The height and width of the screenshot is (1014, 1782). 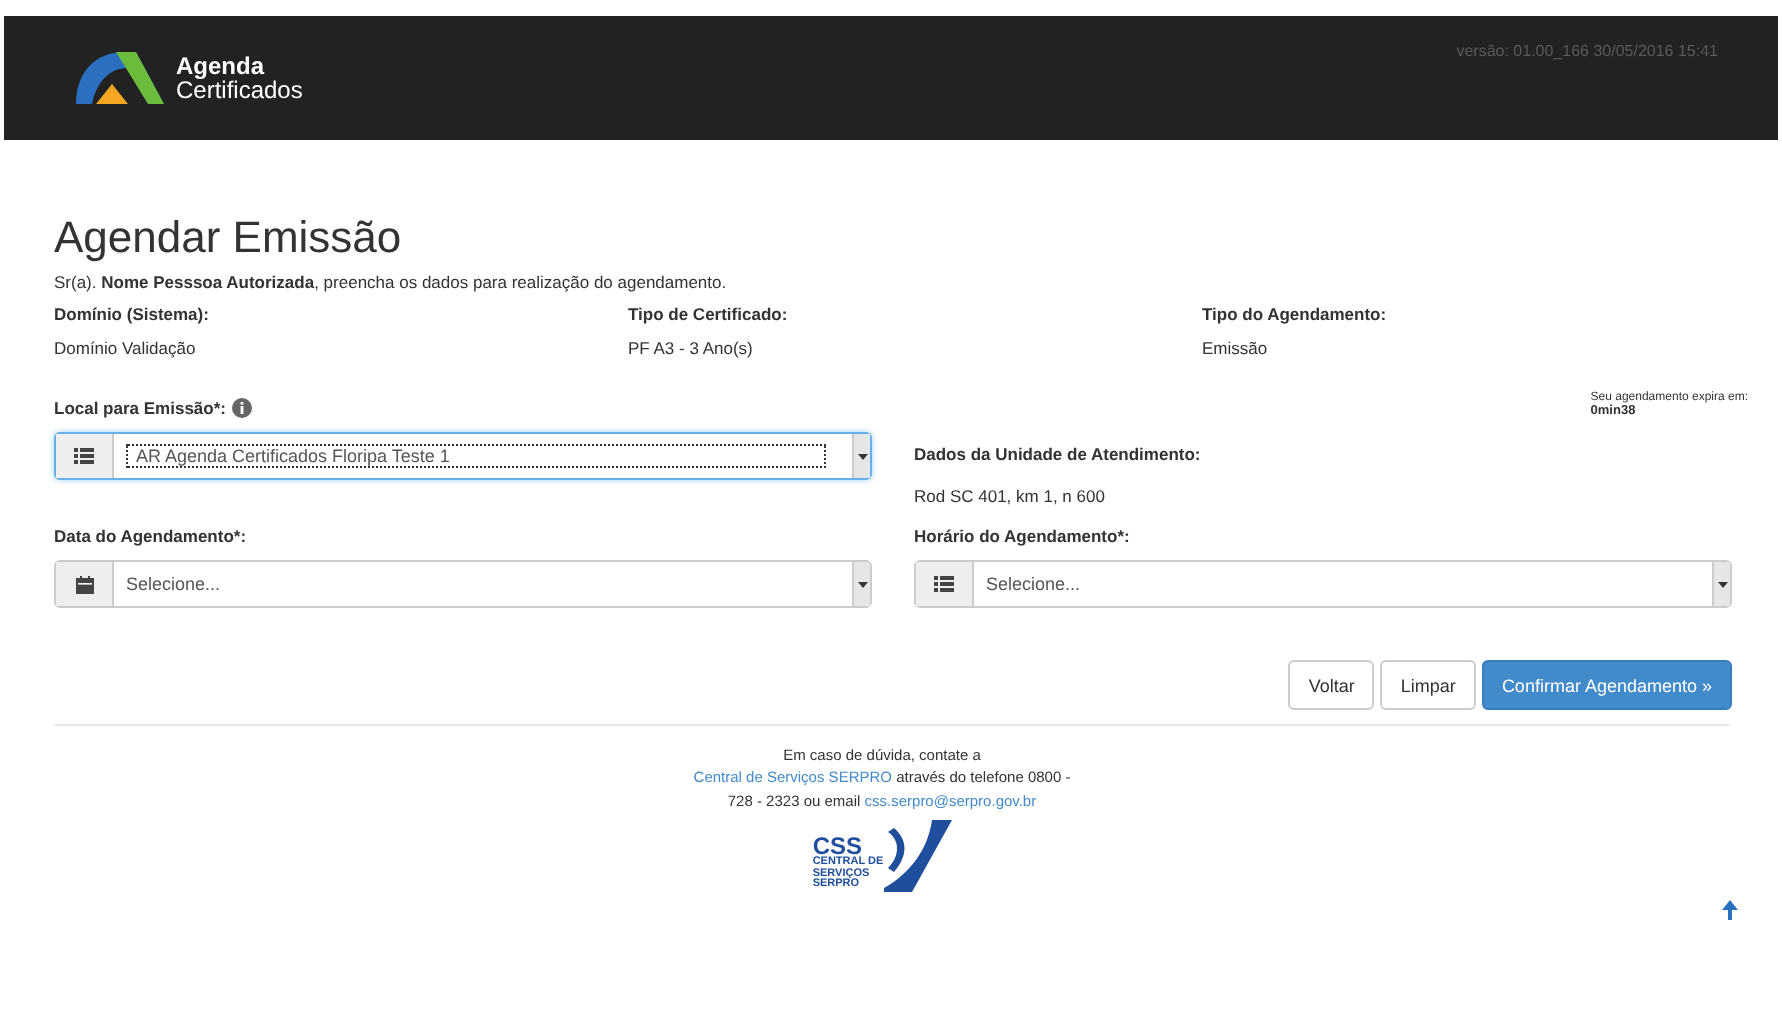 What do you see at coordinates (1587, 53) in the screenshot?
I see `version-text: versão: 01.00_166 30/05/2016 15:41` at bounding box center [1587, 53].